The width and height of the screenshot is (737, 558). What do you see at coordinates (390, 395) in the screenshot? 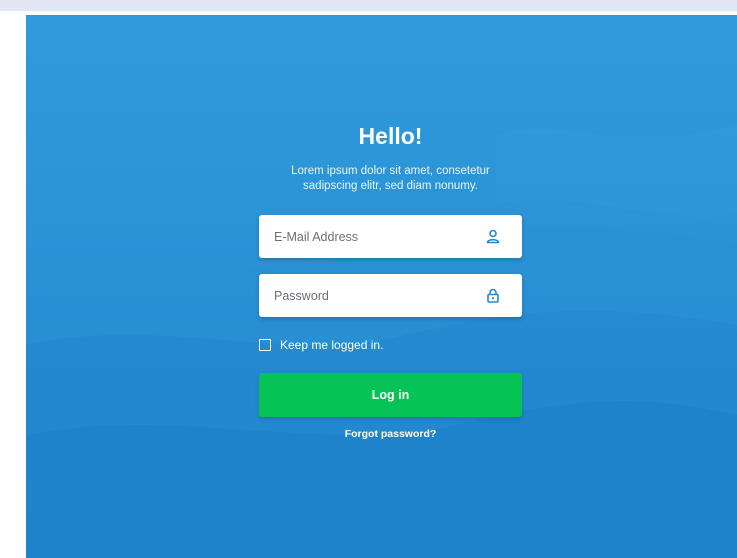
I see `login-button: Log in` at bounding box center [390, 395].